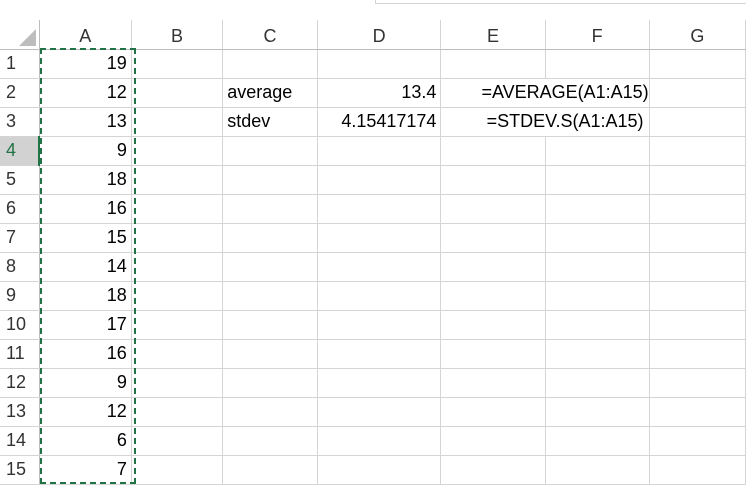 The width and height of the screenshot is (746, 492). I want to click on cell-a7: 15, so click(85, 238).